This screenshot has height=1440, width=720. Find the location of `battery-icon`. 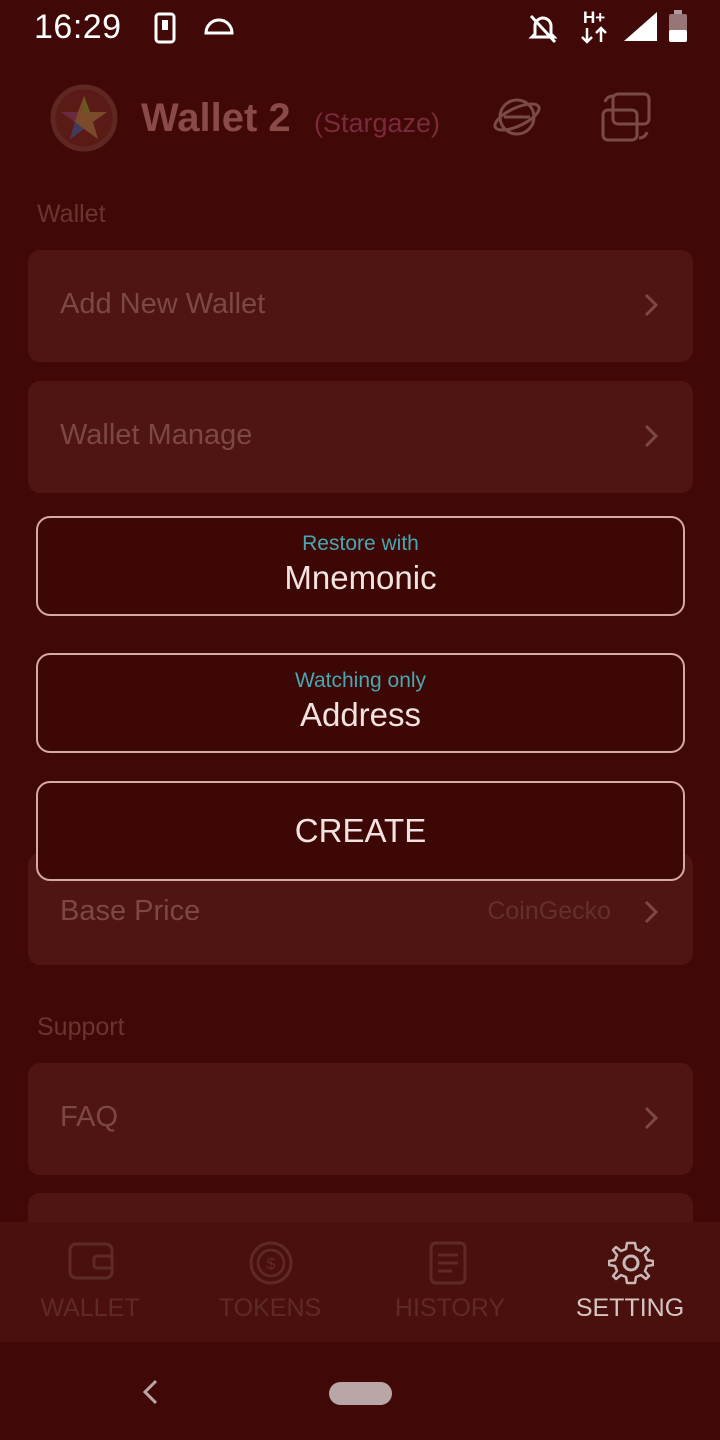

battery-icon is located at coordinates (678, 26).